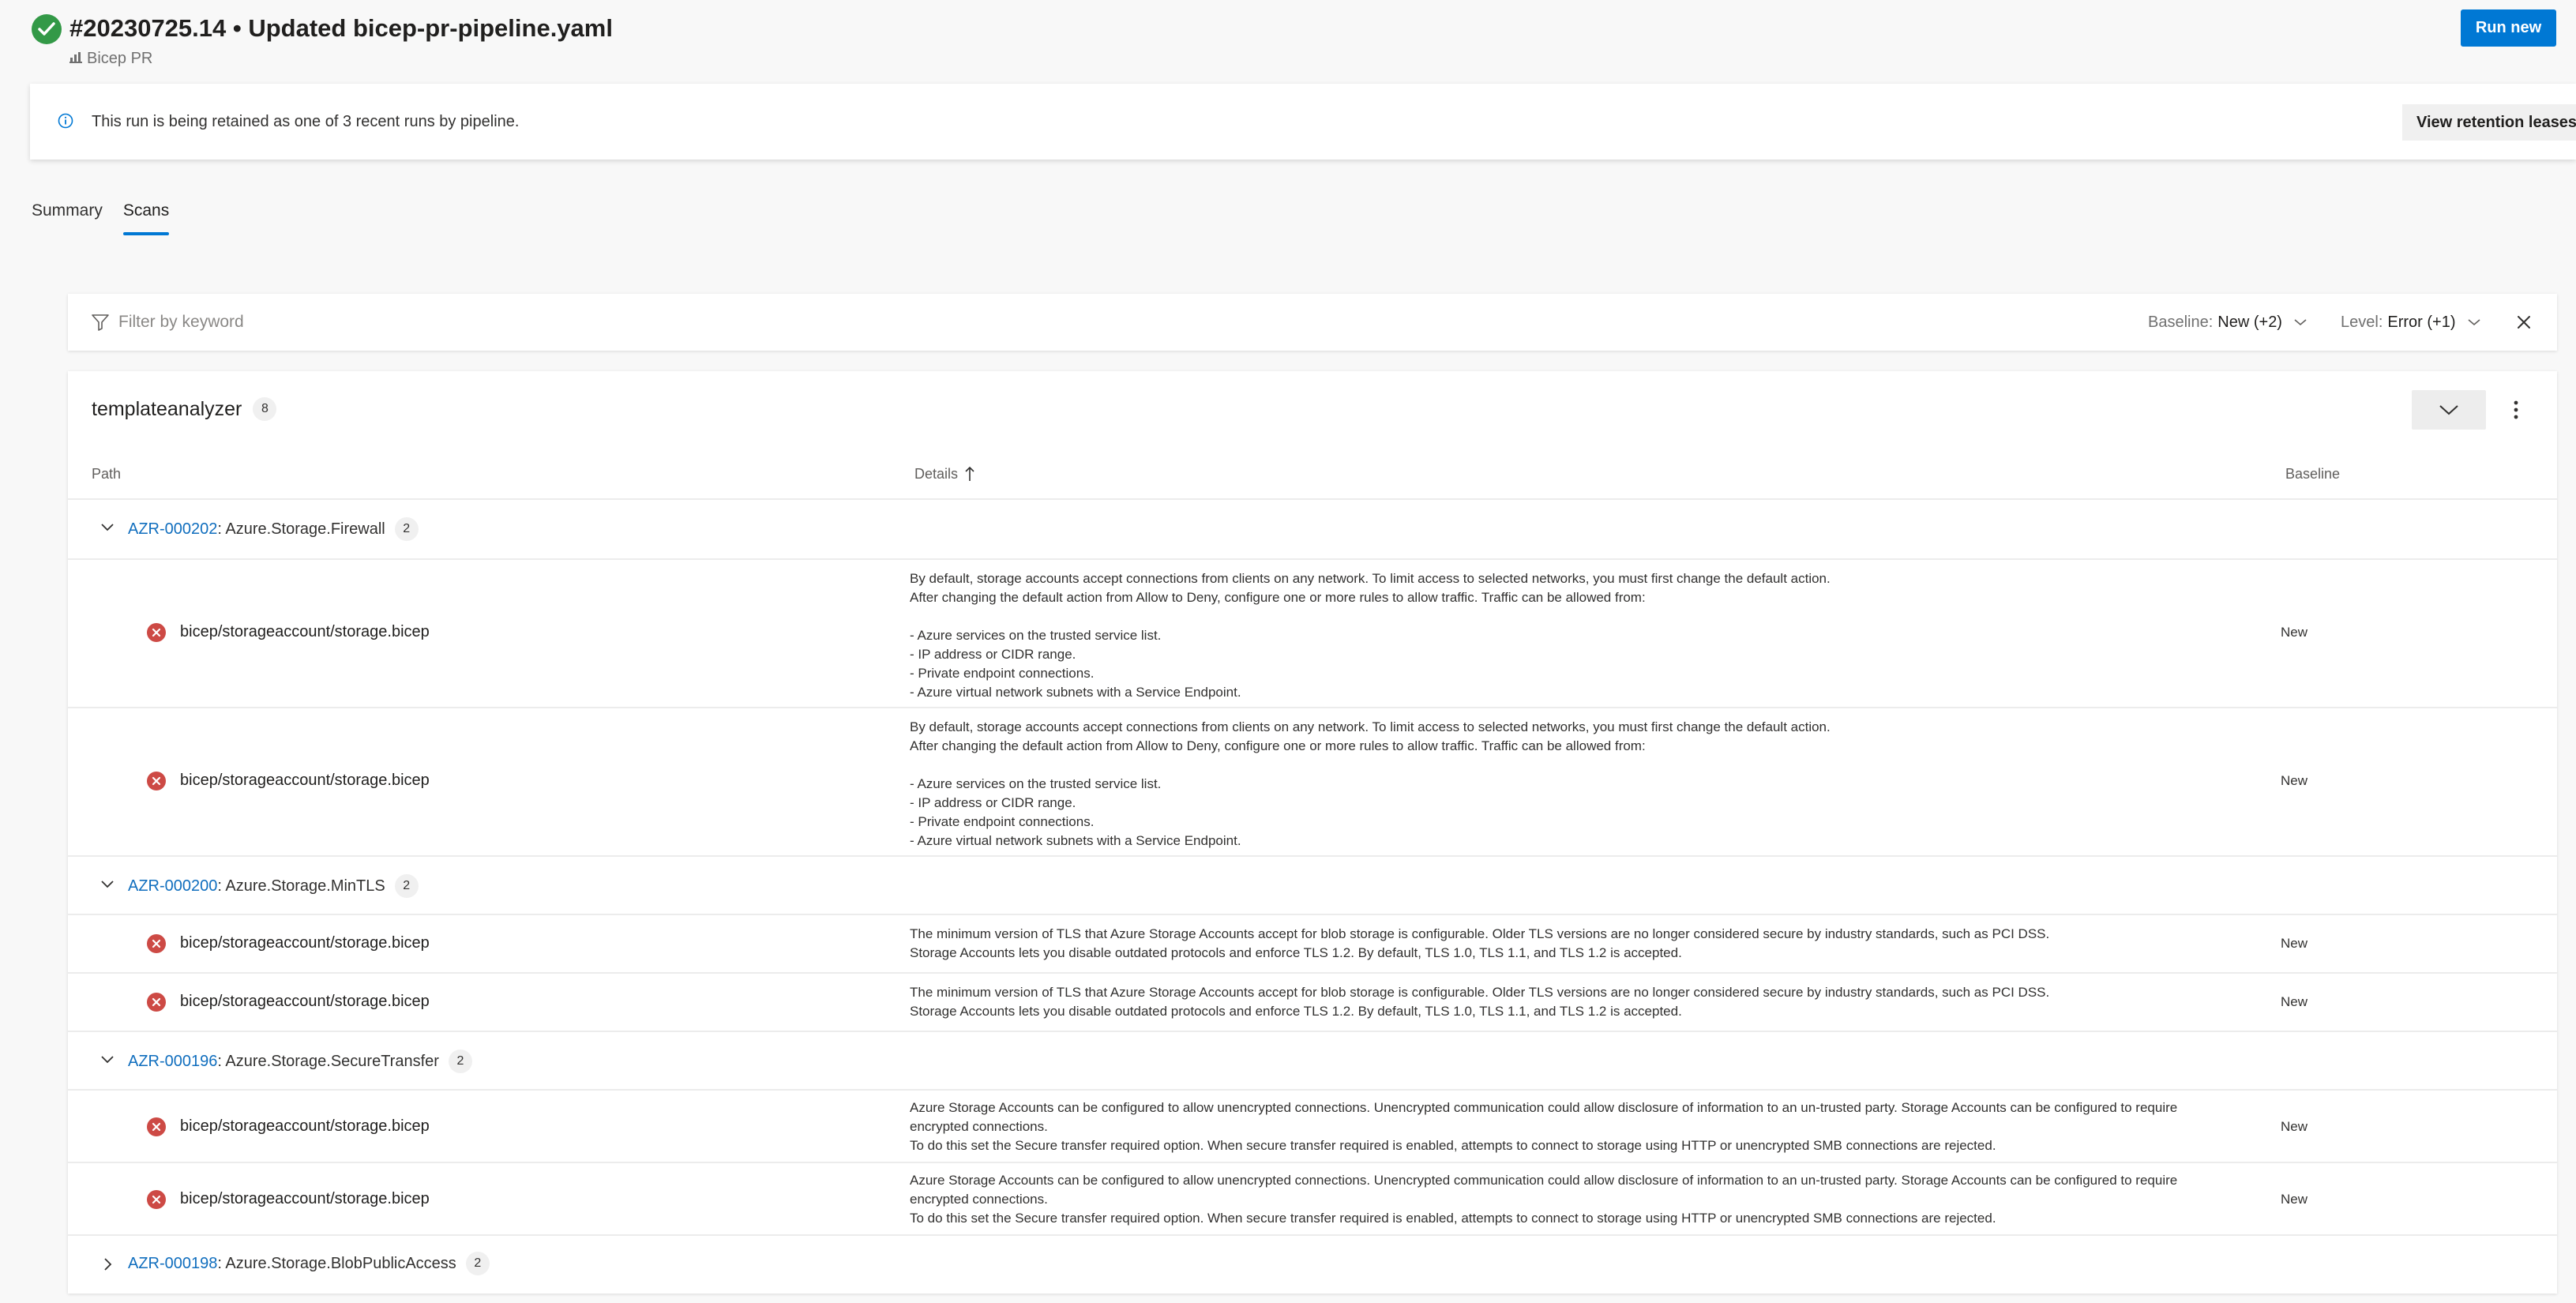  I want to click on tab-bar: Summary Scans, so click(101, 216).